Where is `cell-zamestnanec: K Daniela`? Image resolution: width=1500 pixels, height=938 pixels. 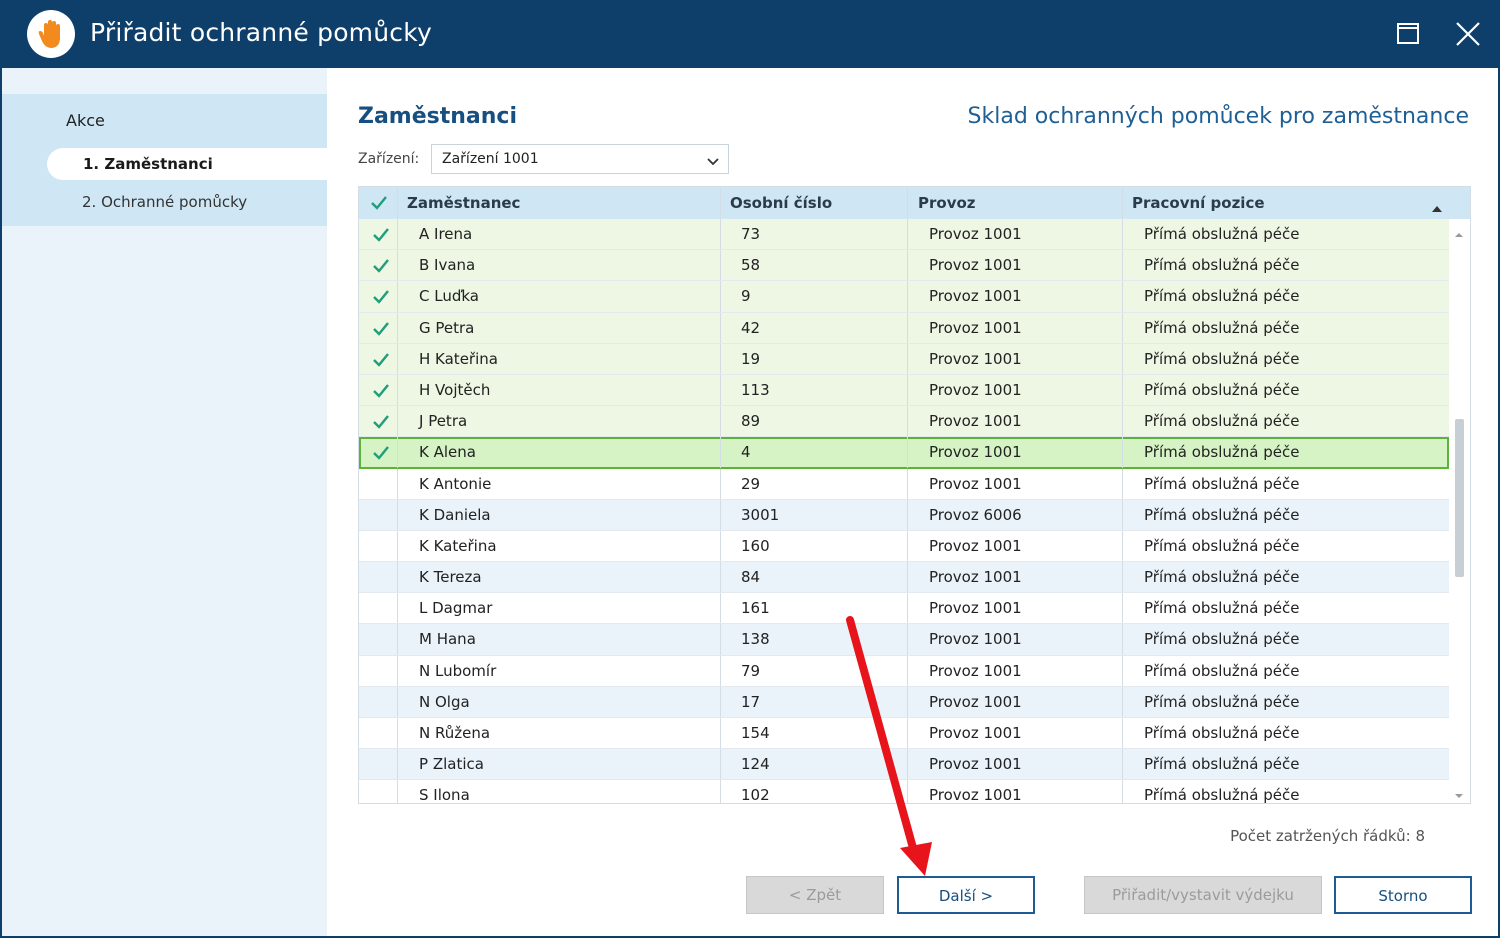 cell-zamestnanec: K Daniela is located at coordinates (455, 514).